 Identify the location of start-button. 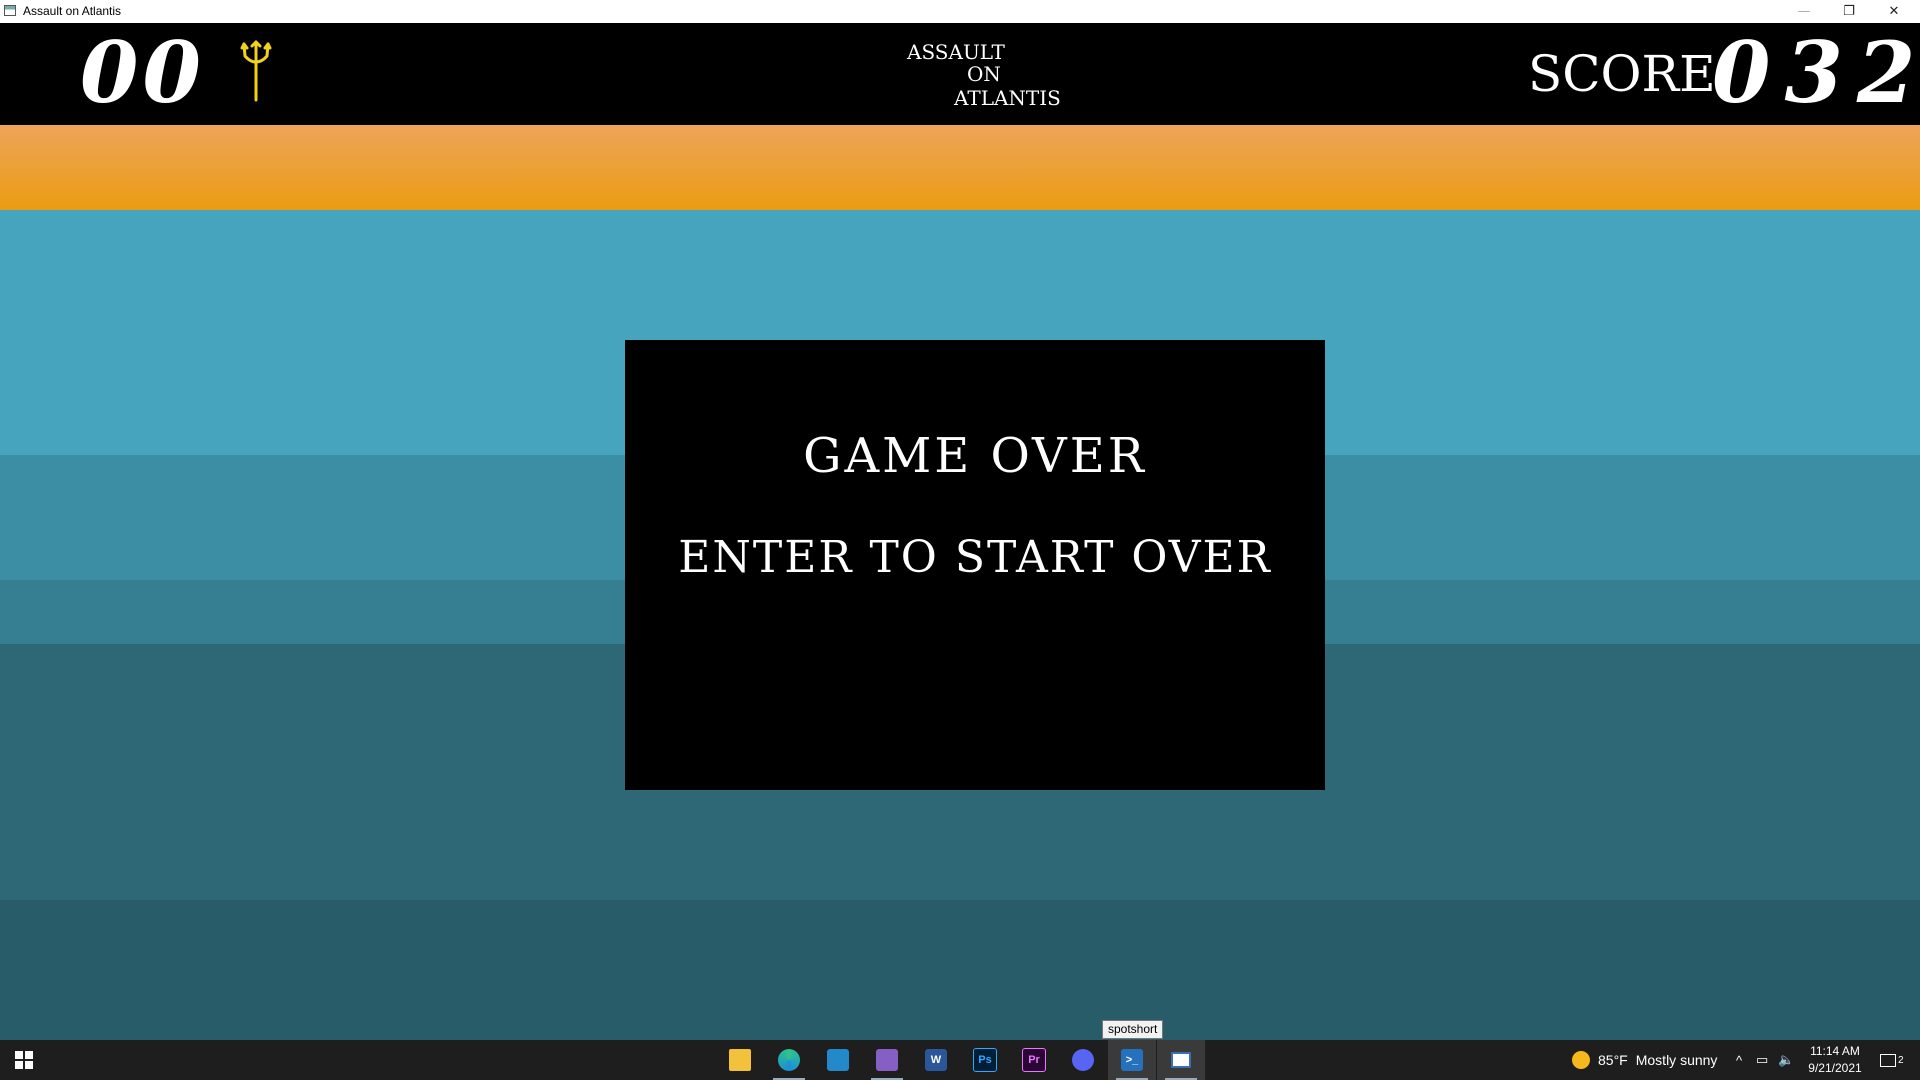
(24, 1060).